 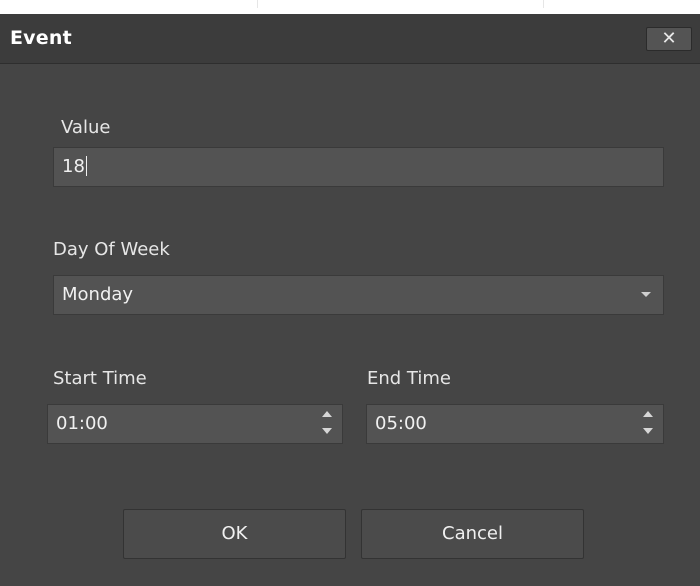 What do you see at coordinates (358, 167) in the screenshot?
I see `value-input: 18` at bounding box center [358, 167].